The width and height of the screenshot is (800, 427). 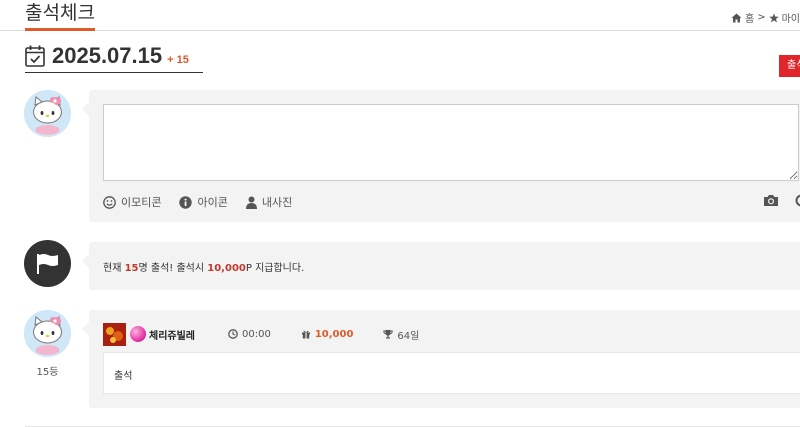 I want to click on icon-label: 아이콘, so click(x=212, y=202).